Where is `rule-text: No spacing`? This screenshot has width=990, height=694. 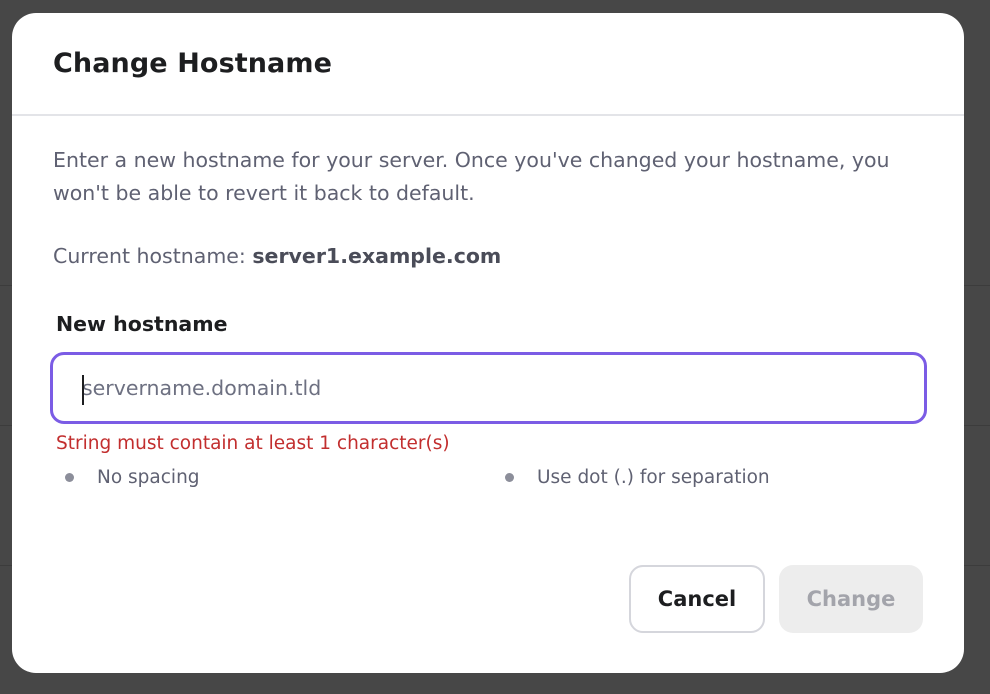
rule-text: No spacing is located at coordinates (148, 477).